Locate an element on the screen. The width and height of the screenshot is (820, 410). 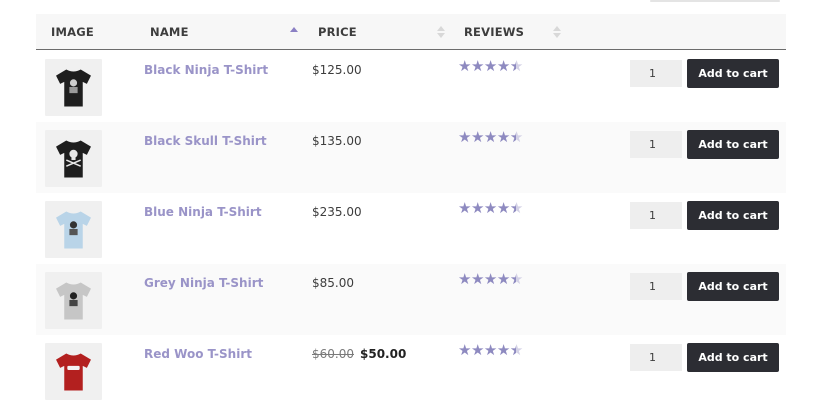
product-name-link: Grey Ninja T-Shirt is located at coordinates (203, 283).